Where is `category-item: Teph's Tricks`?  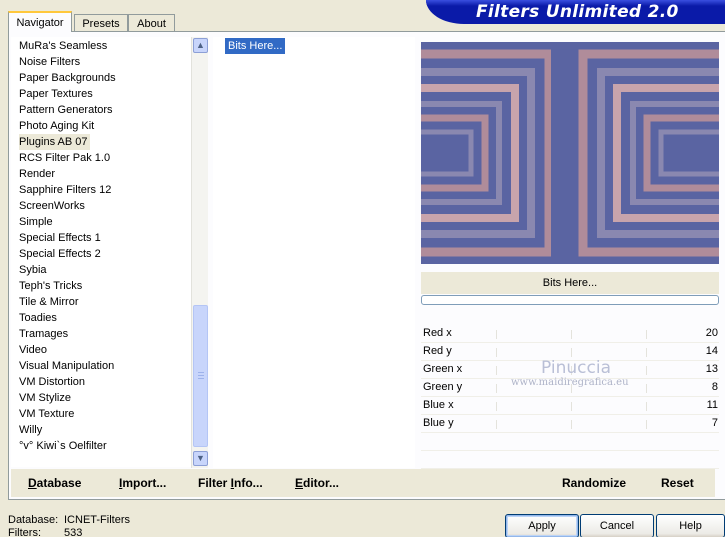
category-item: Teph's Tricks is located at coordinates (51, 286).